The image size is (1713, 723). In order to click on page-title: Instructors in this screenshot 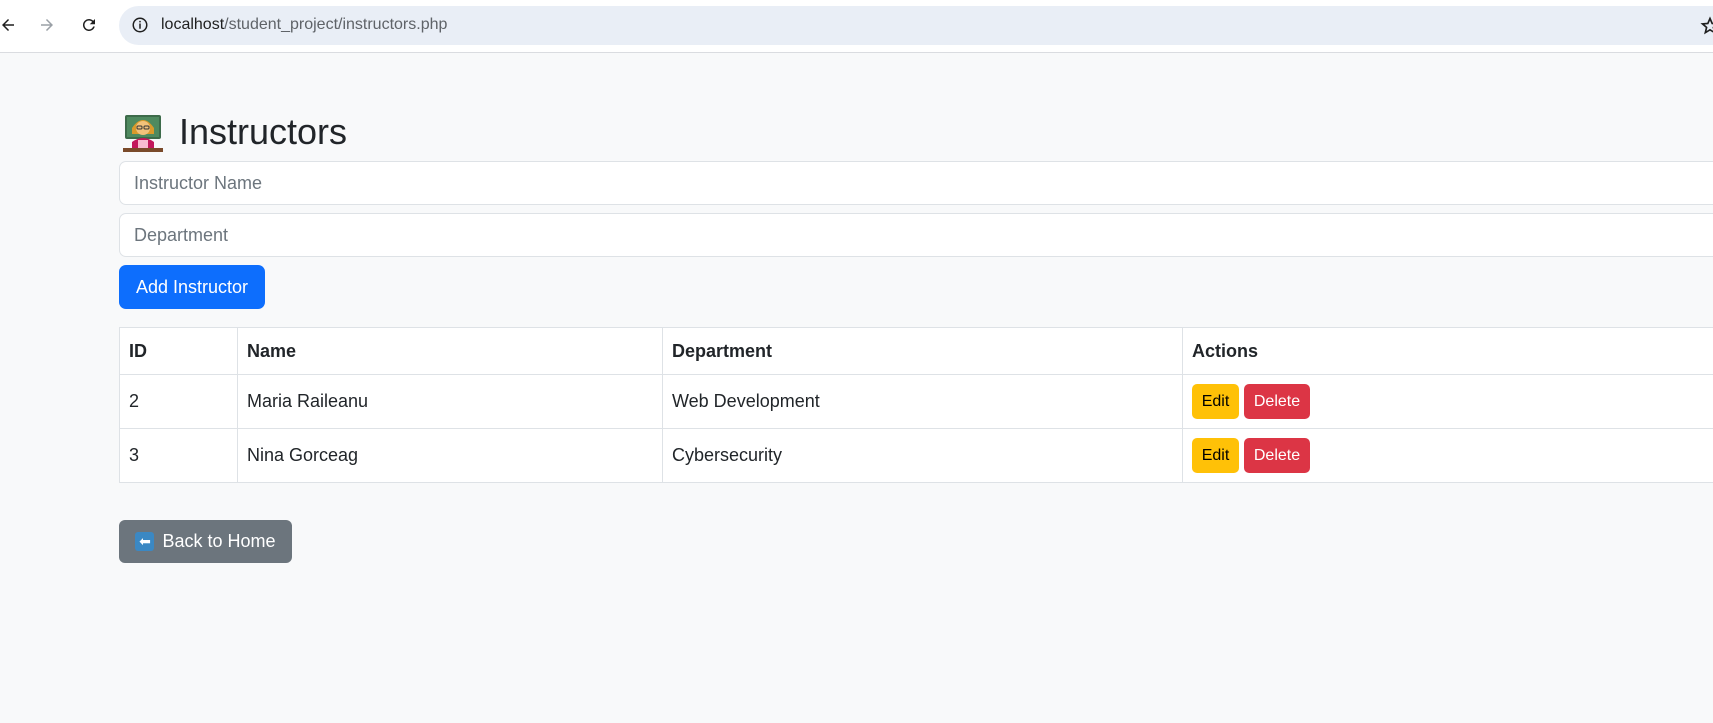, I will do `click(263, 131)`.